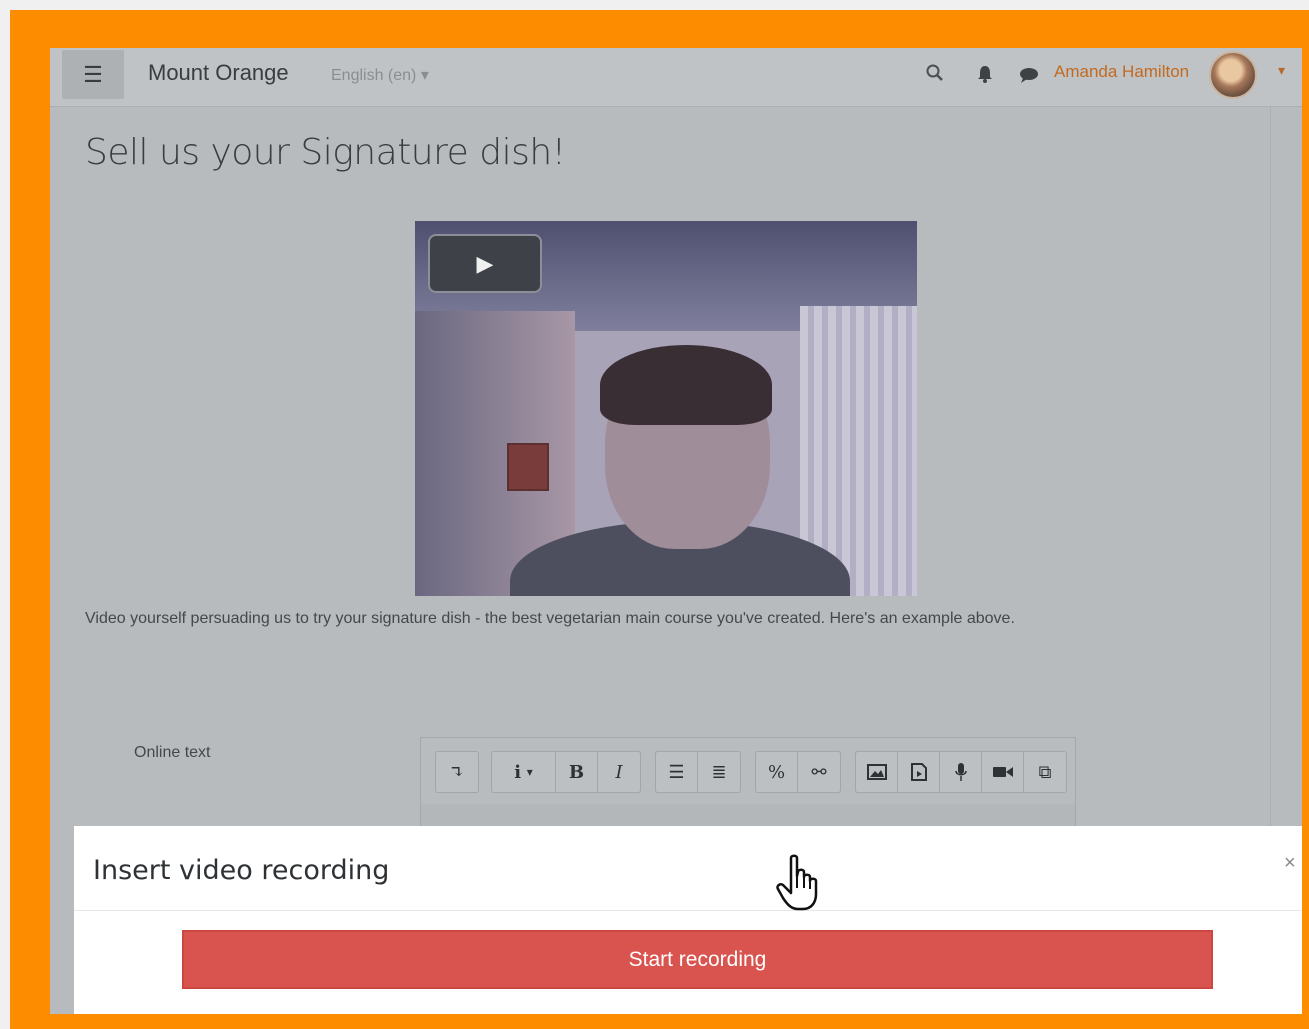 Image resolution: width=1309 pixels, height=1029 pixels. What do you see at coordinates (1233, 75) in the screenshot?
I see `avatar` at bounding box center [1233, 75].